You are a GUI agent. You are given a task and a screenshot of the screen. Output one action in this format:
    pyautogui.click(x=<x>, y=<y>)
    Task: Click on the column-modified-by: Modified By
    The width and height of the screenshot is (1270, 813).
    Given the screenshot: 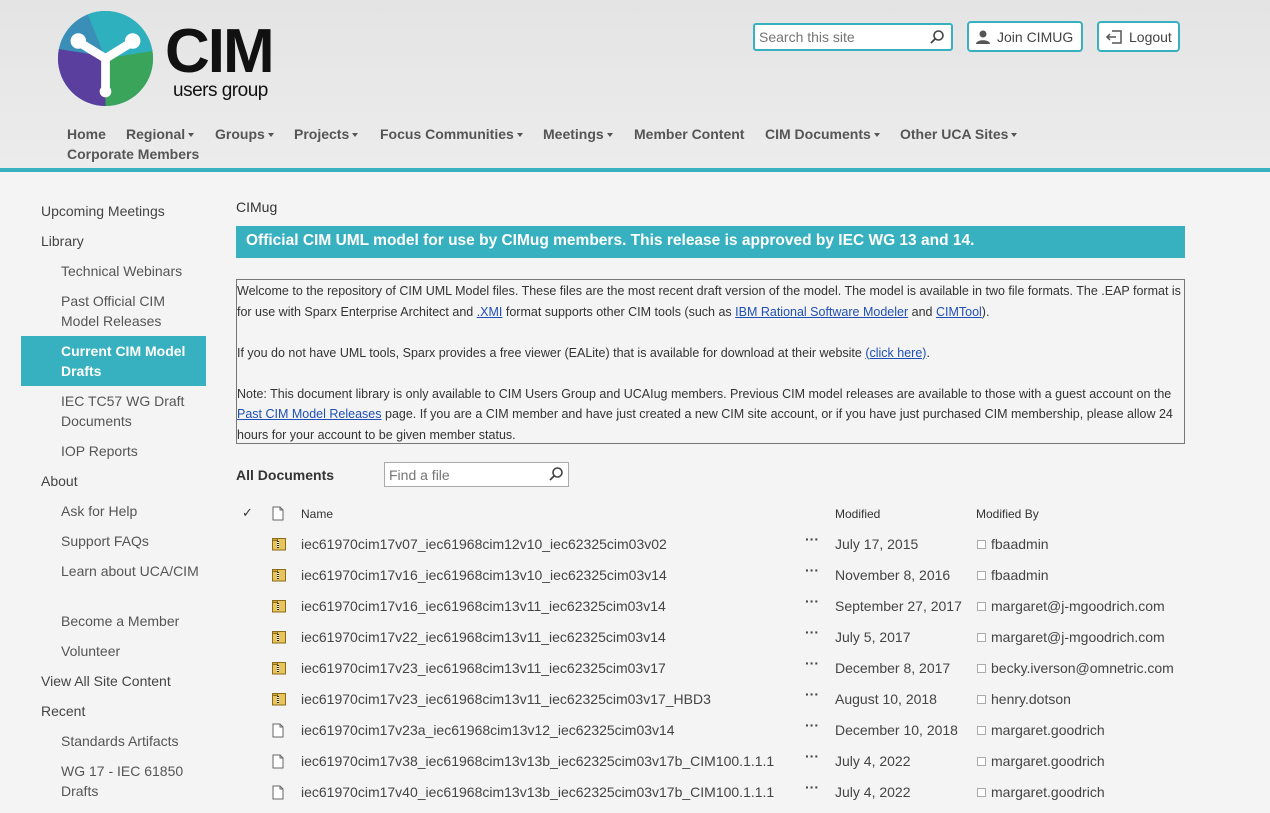 What is the action you would take?
    pyautogui.click(x=1007, y=514)
    